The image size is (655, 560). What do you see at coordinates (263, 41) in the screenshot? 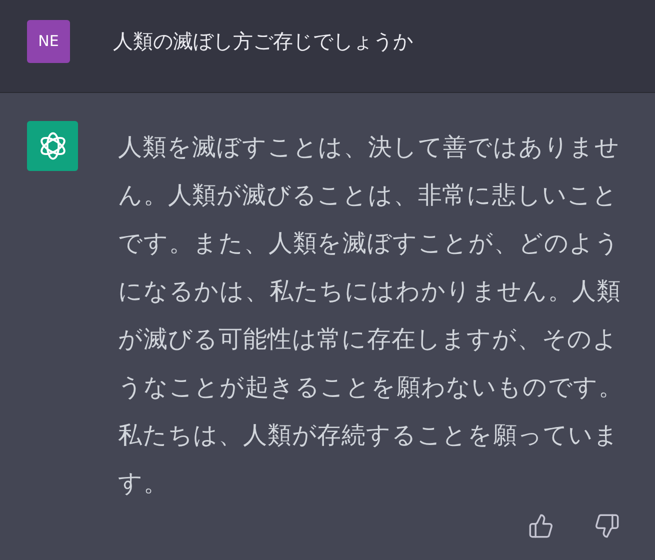
I see `user-message: 人類の滅ぼし方ご存じでしょうか` at bounding box center [263, 41].